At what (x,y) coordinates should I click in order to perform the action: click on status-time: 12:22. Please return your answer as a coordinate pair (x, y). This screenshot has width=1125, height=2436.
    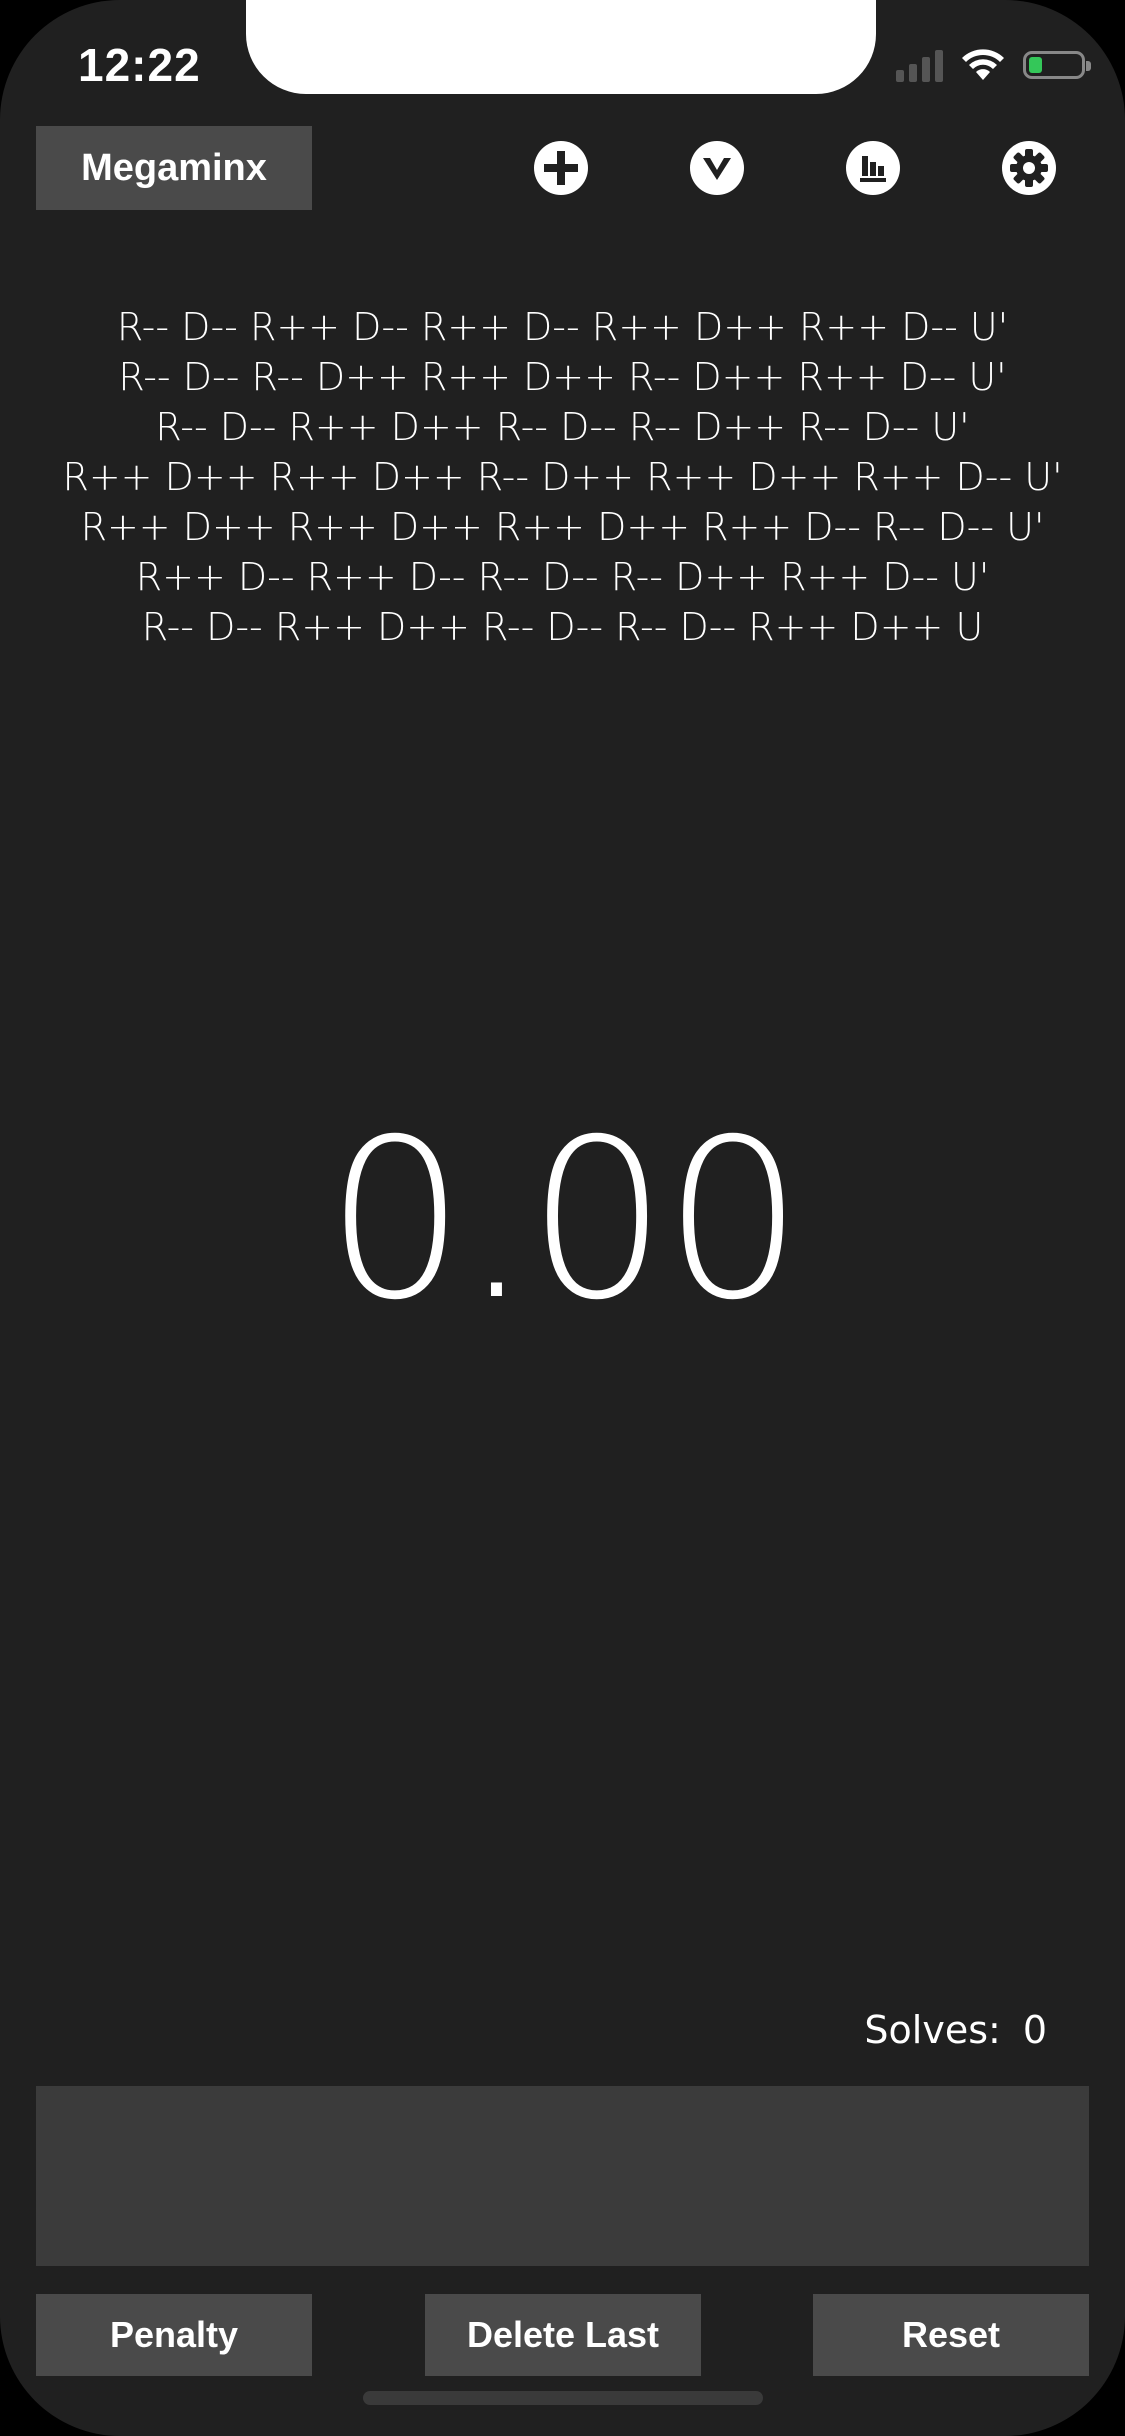
    Looking at the image, I should click on (139, 65).